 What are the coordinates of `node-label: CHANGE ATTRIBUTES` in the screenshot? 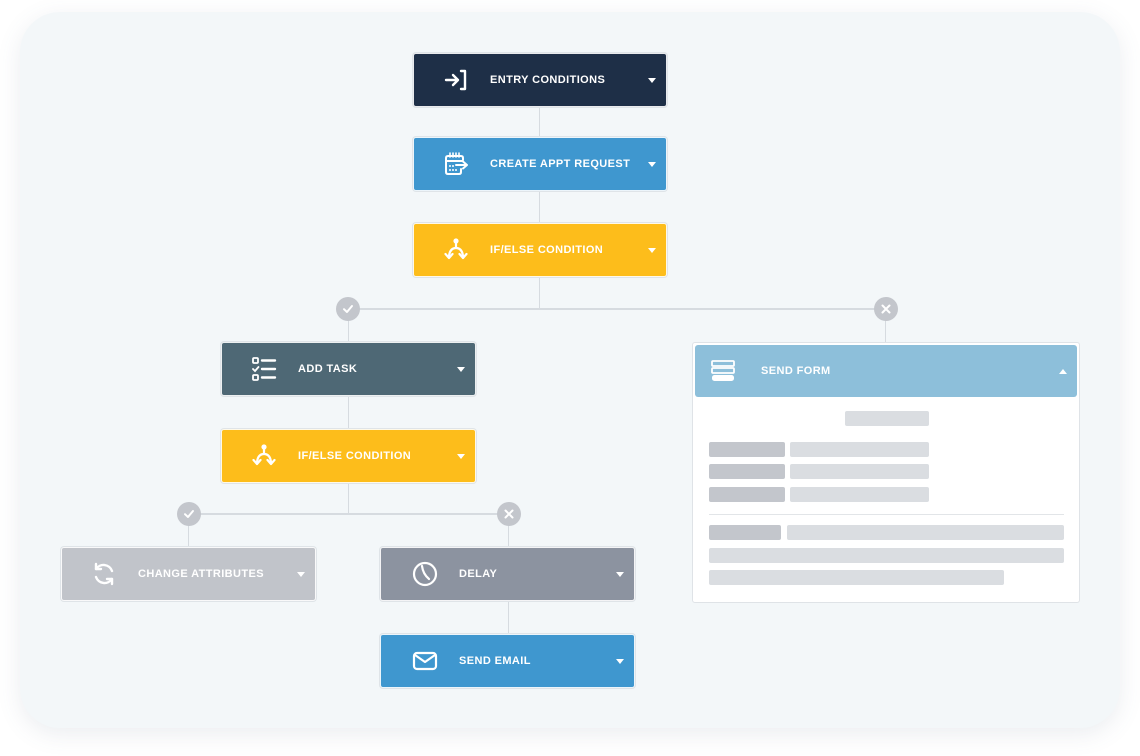 It's located at (201, 574).